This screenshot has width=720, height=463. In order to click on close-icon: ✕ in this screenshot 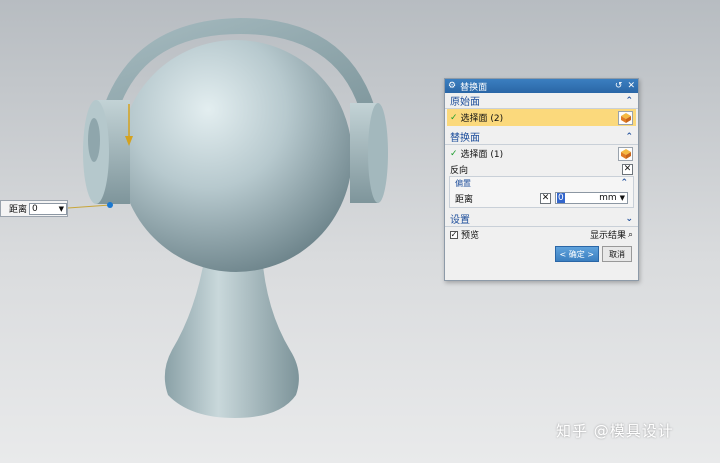, I will do `click(631, 86)`.